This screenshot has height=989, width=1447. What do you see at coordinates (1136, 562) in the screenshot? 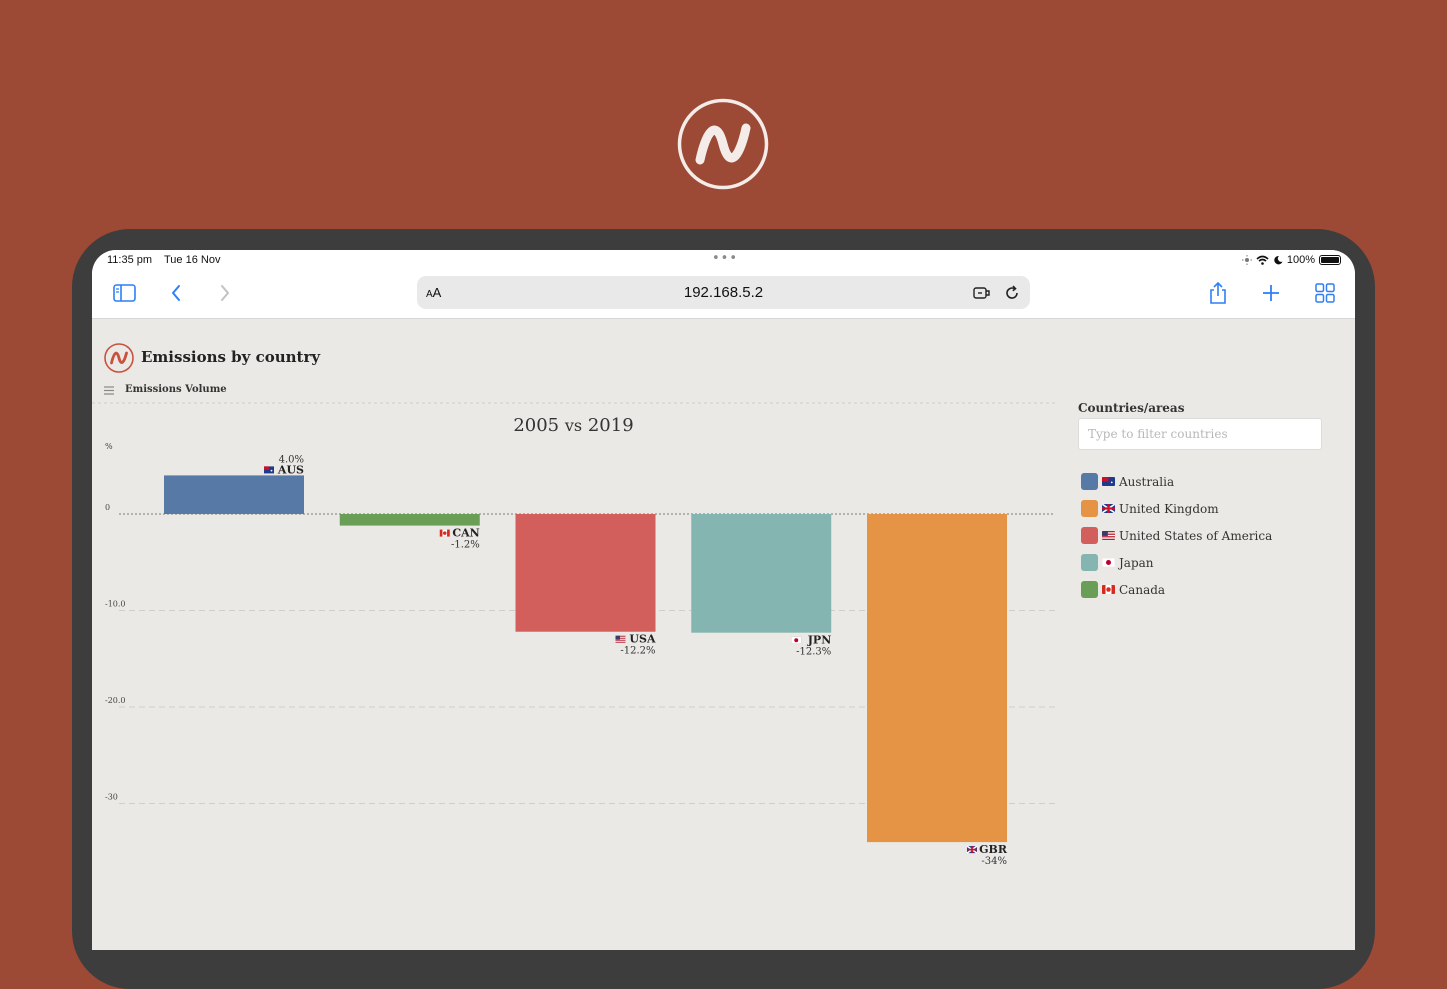
I see `legend-label: Japan` at bounding box center [1136, 562].